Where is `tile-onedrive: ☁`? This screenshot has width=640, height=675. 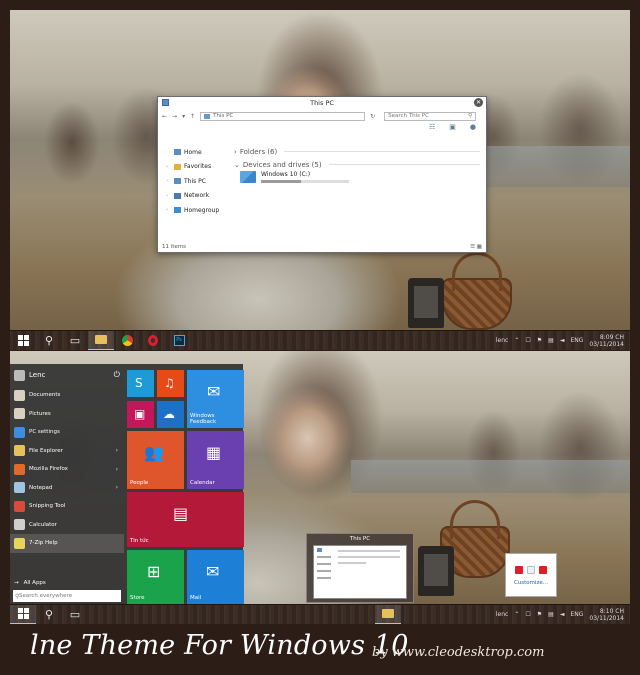
tile-onedrive: ☁ is located at coordinates (170, 414).